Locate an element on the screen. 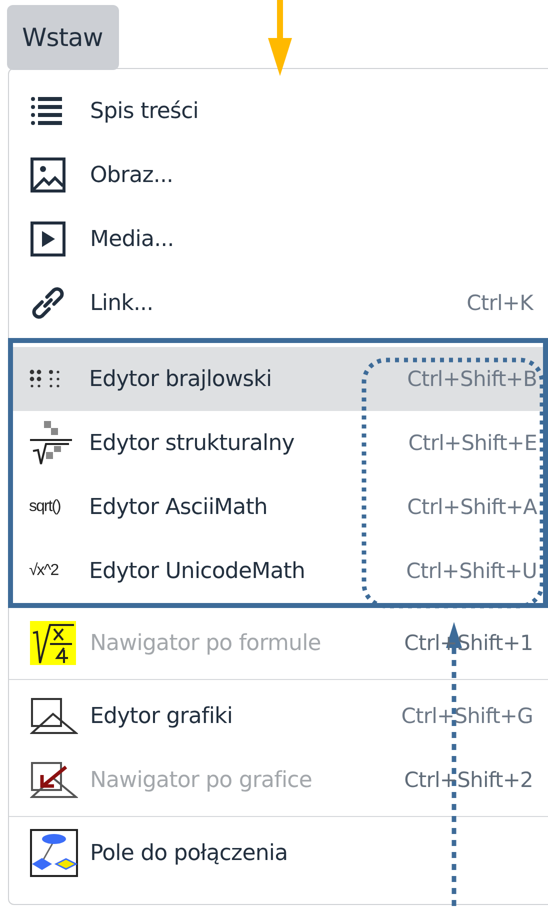 The width and height of the screenshot is (548, 913). math-icon: sqrt() is located at coordinates (44, 507).